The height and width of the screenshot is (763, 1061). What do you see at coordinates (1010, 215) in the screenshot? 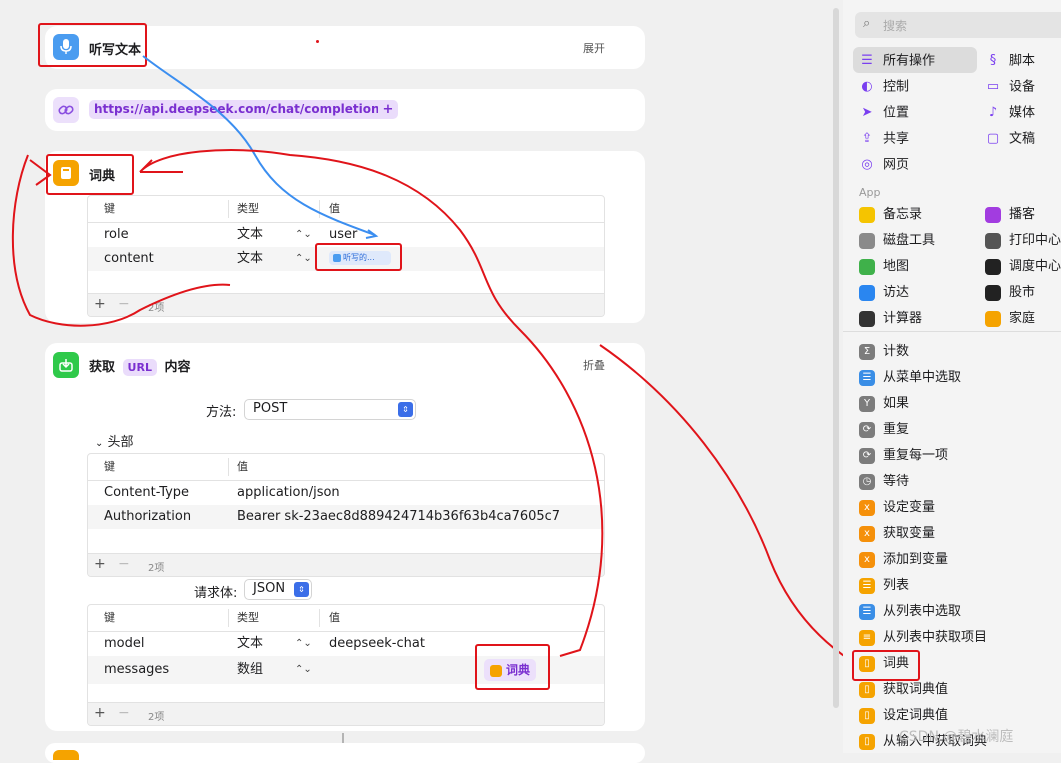
I see `app-item: 播客` at bounding box center [1010, 215].